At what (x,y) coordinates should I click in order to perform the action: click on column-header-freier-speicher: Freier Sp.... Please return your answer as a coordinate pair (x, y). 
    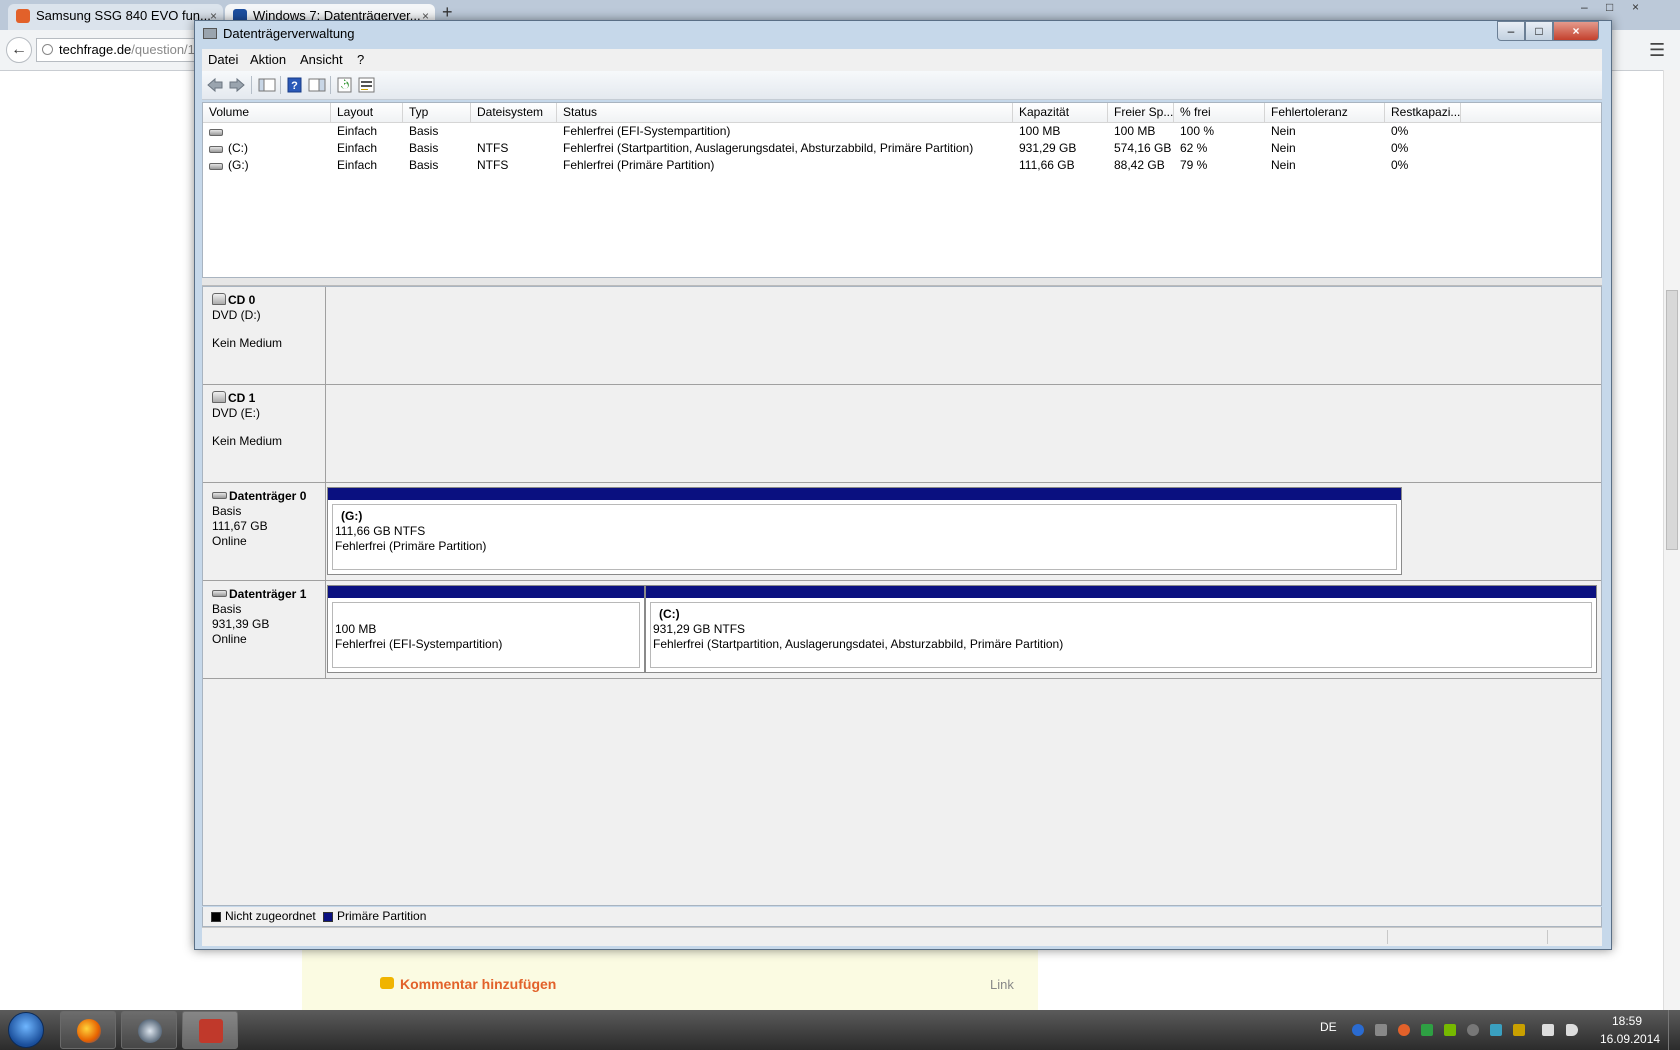
    Looking at the image, I should click on (1141, 112).